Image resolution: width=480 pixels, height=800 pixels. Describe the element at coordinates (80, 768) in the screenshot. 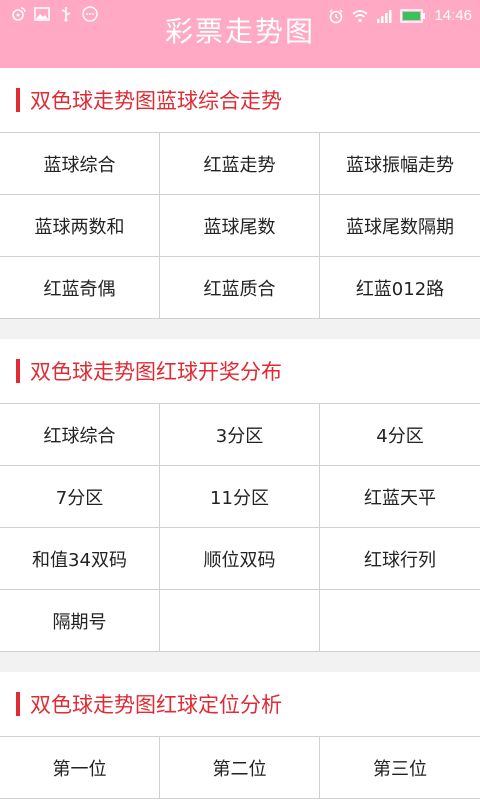

I see `grid-item: 第一位` at that location.